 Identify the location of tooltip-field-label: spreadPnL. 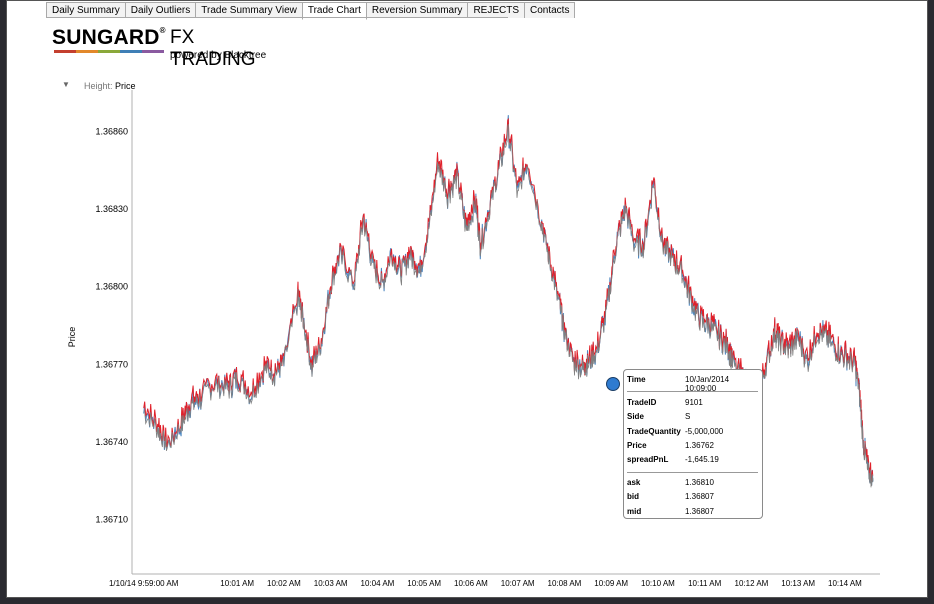
(648, 460).